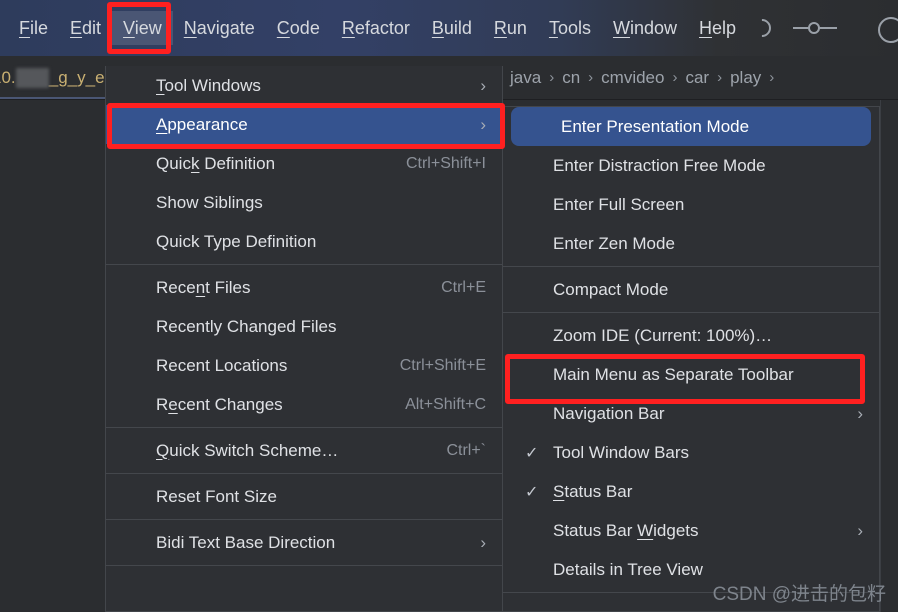 The height and width of the screenshot is (612, 898). Describe the element at coordinates (691, 452) in the screenshot. I see `appearance-menu-item-tool-window-bars: ✓ Tool Window Bars` at that location.